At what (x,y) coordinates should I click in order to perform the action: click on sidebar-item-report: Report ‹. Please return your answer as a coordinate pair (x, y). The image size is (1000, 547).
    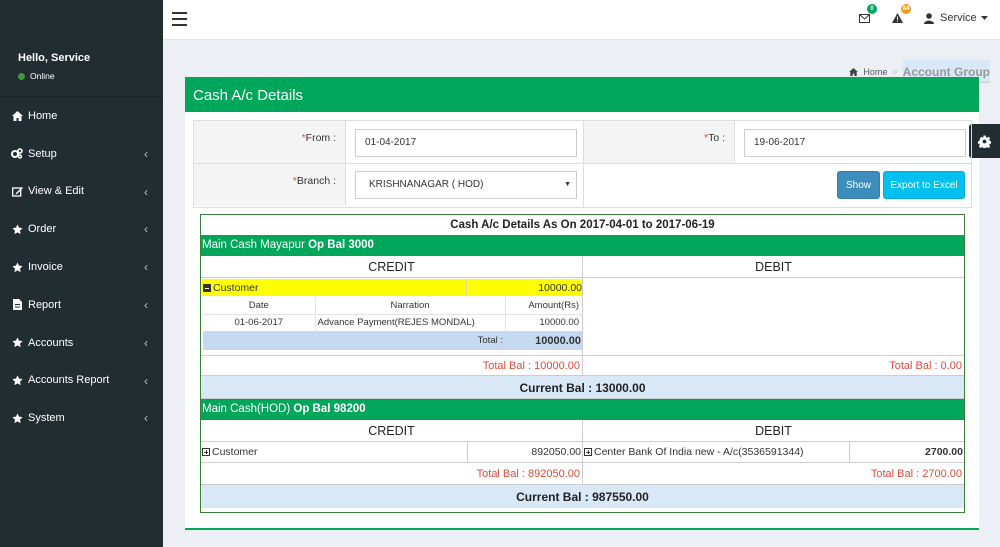
    Looking at the image, I should click on (81, 305).